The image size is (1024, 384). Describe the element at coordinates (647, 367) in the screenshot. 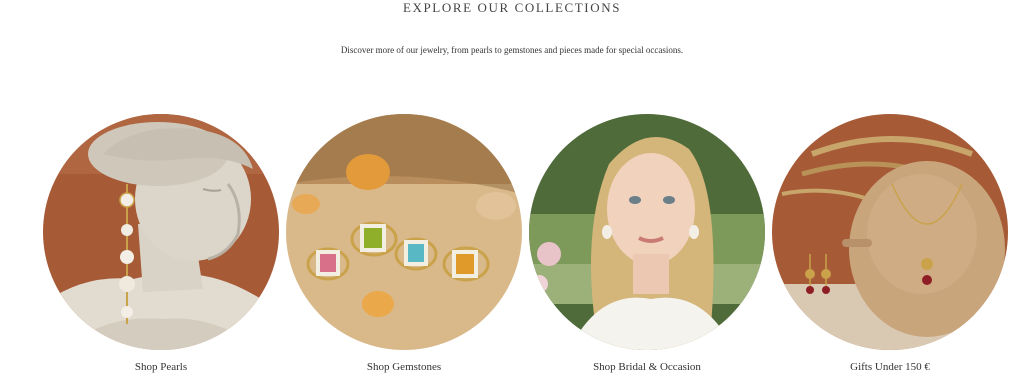

I see `collection-label-bridal: Shop Bridal & Occasion` at that location.